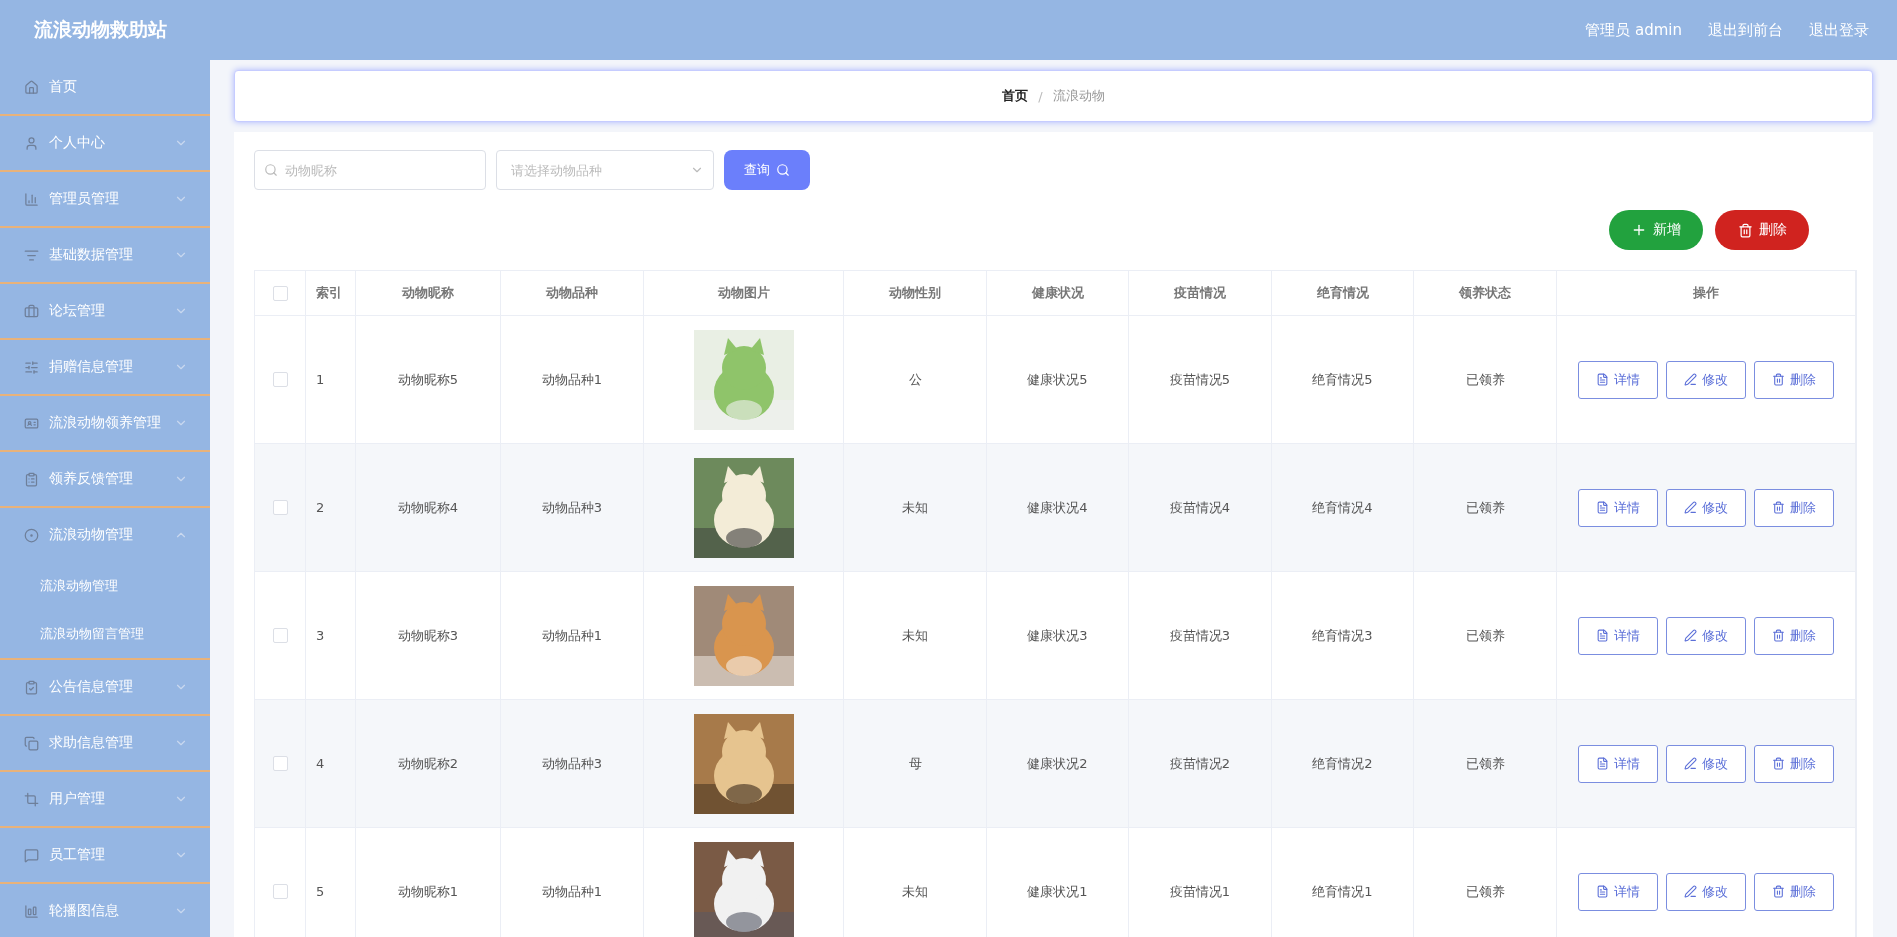 The width and height of the screenshot is (1897, 937). What do you see at coordinates (320, 635) in the screenshot?
I see `table-cell: 3` at bounding box center [320, 635].